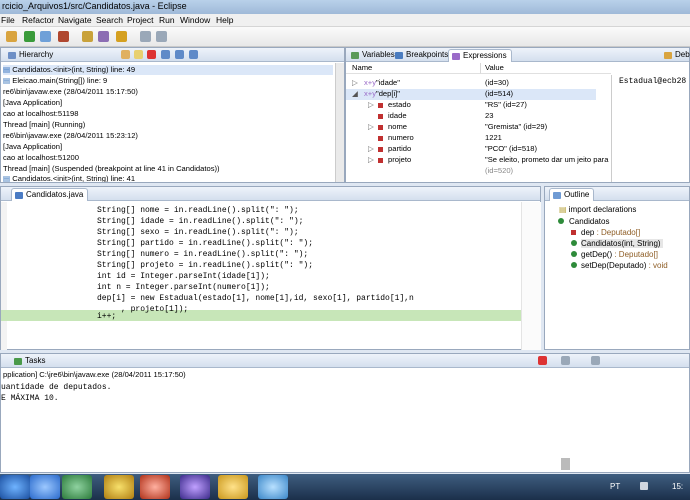  Describe the element at coordinates (595, 360) in the screenshot. I see `pin-console-icon` at that location.